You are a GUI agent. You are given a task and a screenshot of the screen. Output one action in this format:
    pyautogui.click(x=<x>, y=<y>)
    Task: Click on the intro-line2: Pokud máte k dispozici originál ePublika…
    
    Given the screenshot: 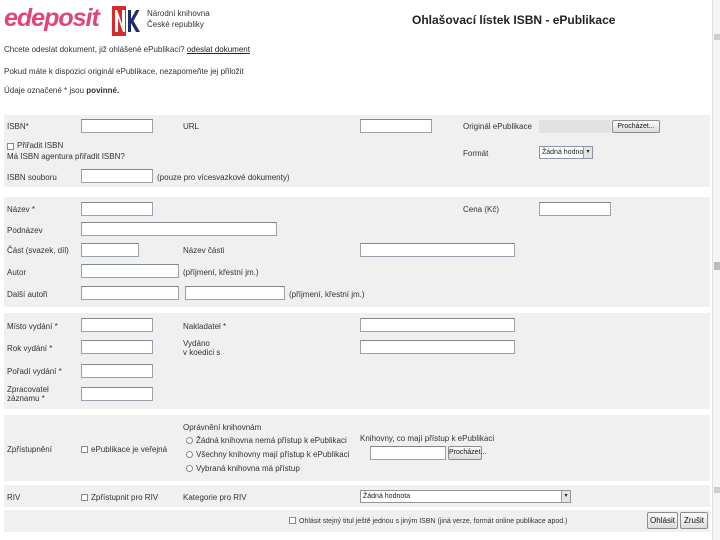 What is the action you would take?
    pyautogui.click(x=124, y=71)
    